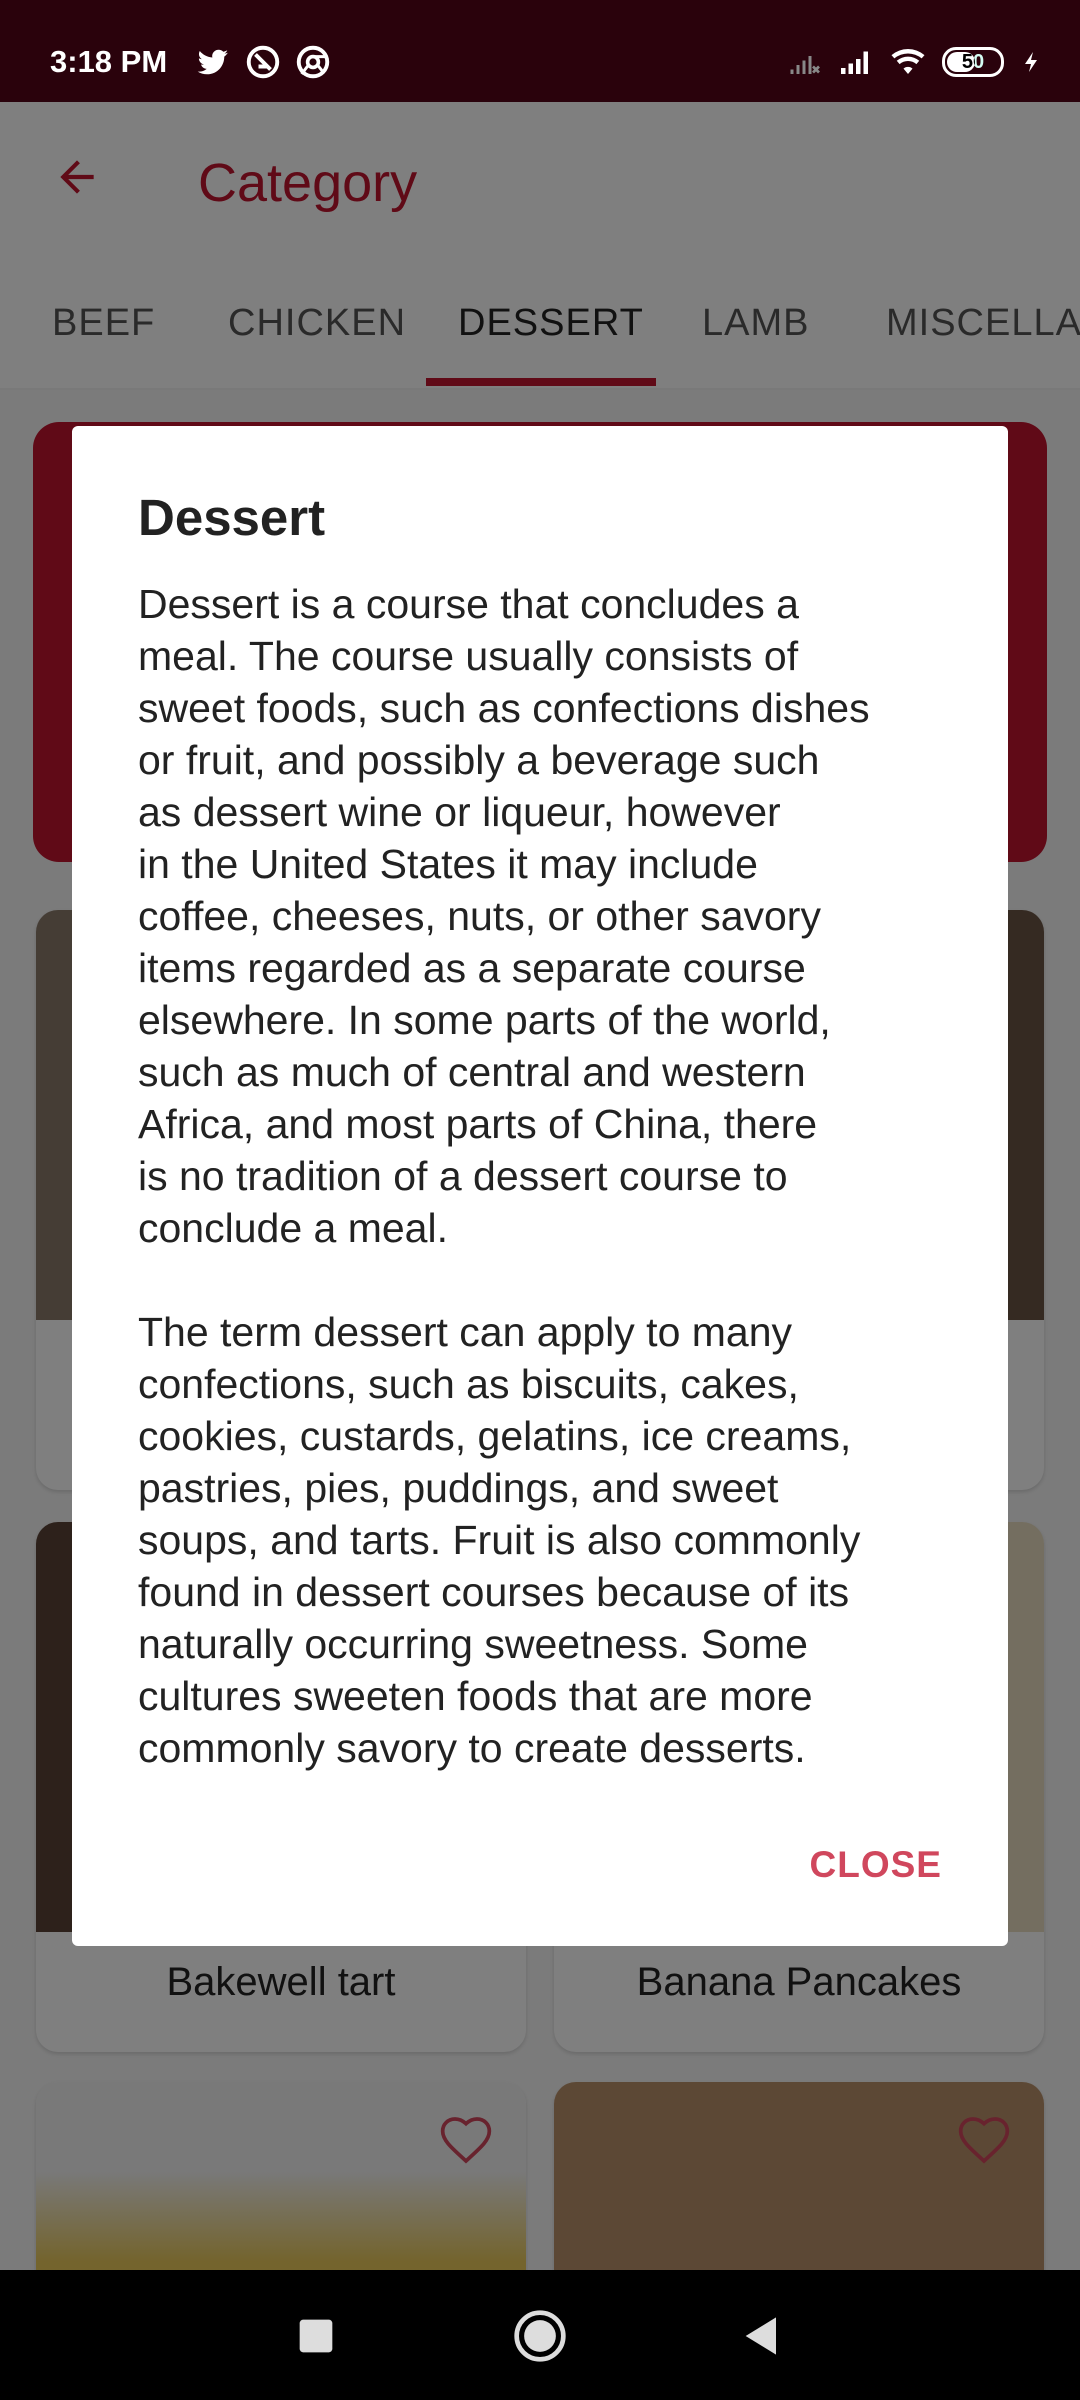 Image resolution: width=1080 pixels, height=2400 pixels. I want to click on battery-level: 50, so click(973, 62).